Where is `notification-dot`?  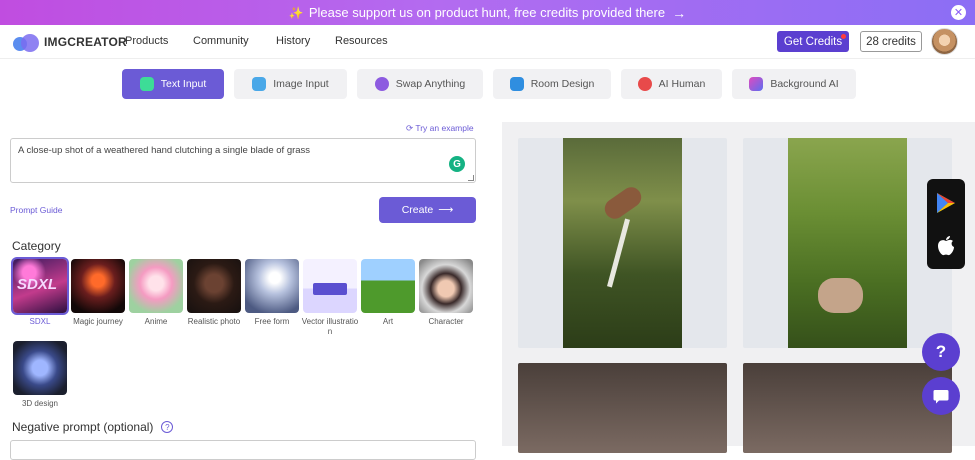
notification-dot is located at coordinates (843, 36).